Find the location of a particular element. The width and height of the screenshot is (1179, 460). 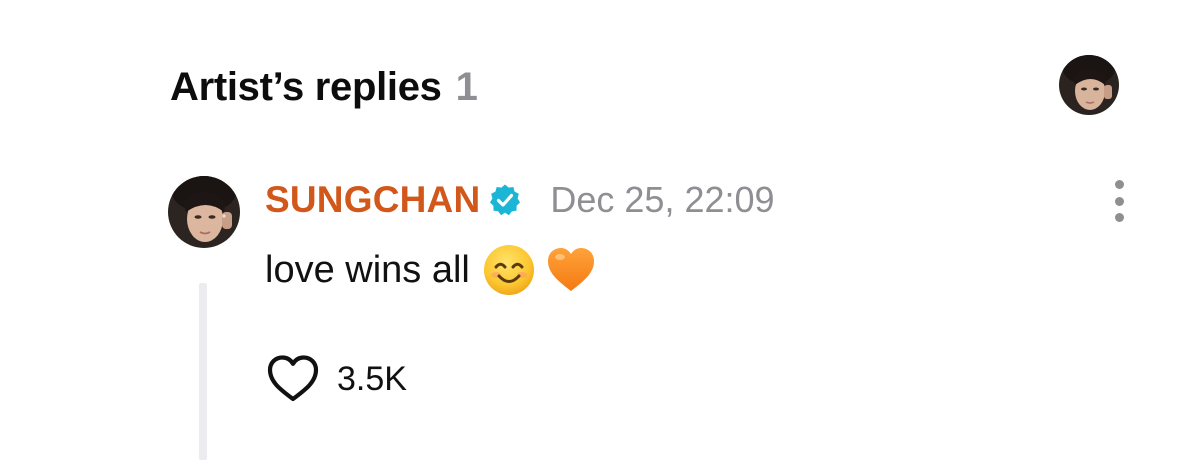

like-count: 3.5K is located at coordinates (372, 378).